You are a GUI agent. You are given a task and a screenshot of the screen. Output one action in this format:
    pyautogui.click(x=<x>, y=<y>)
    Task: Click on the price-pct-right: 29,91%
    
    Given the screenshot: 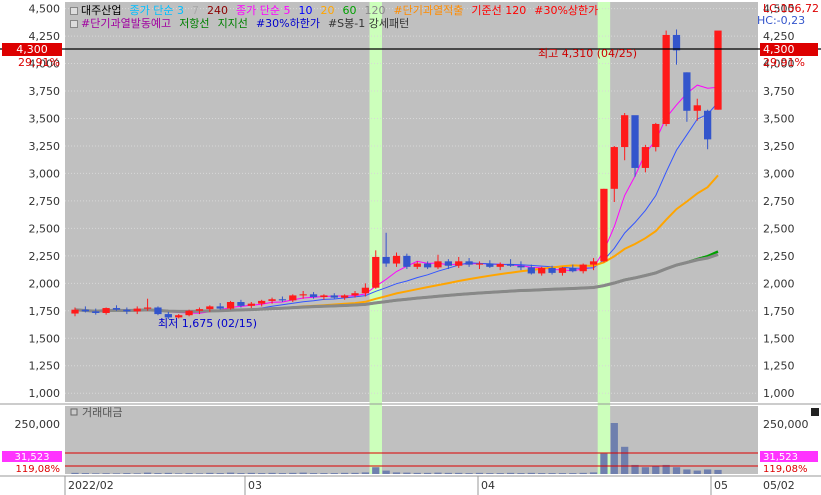 What is the action you would take?
    pyautogui.click(x=784, y=62)
    